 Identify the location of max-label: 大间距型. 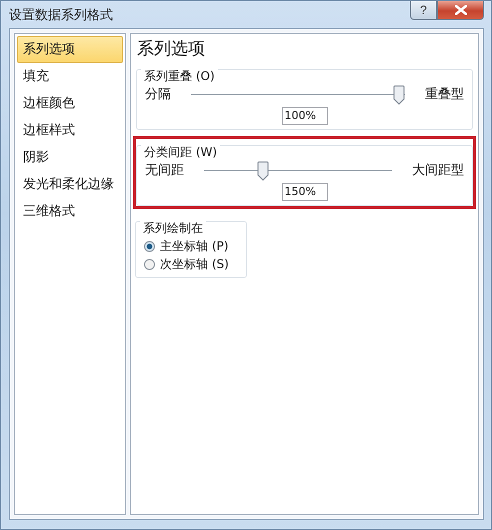
(438, 171).